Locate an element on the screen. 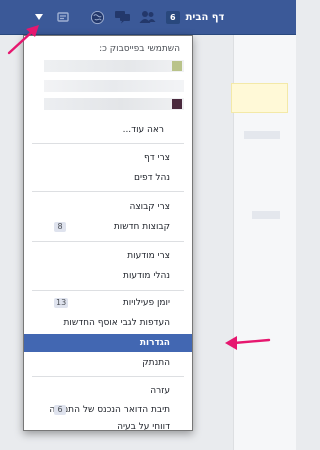  highlight-box is located at coordinates (259, 98).